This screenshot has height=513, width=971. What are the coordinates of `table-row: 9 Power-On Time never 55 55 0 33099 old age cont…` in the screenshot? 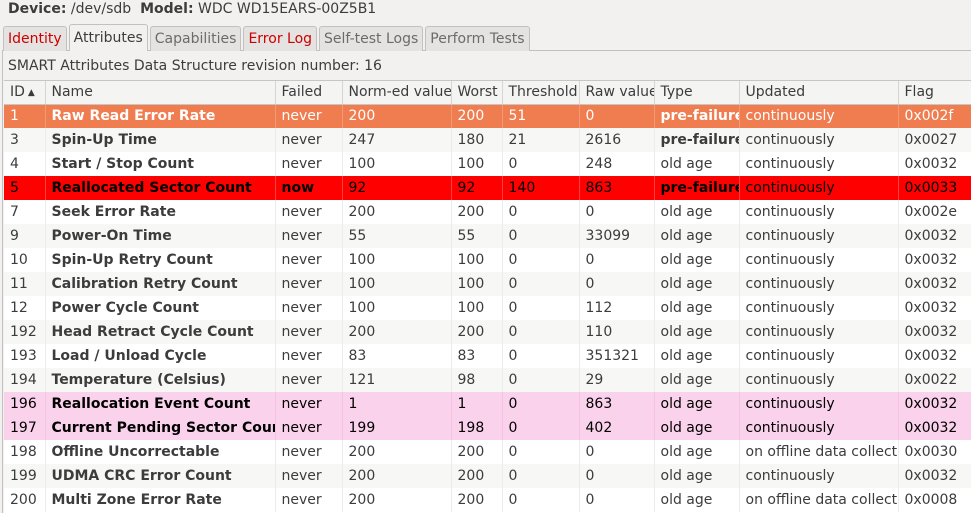 It's located at (487, 236).